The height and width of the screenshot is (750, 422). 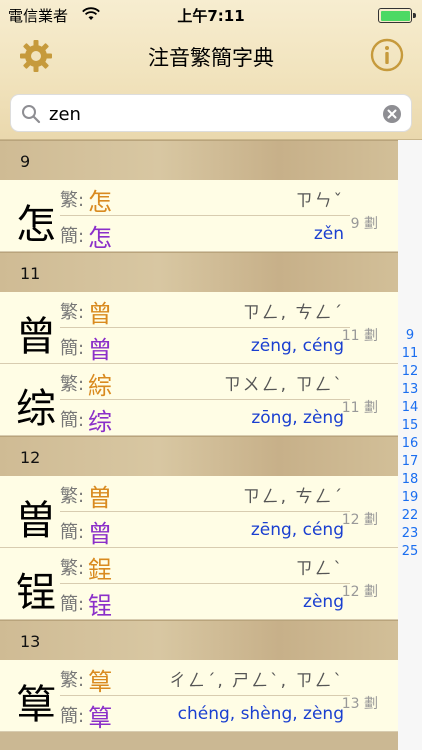 What do you see at coordinates (410, 353) in the screenshot?
I see `index-item-11: 11` at bounding box center [410, 353].